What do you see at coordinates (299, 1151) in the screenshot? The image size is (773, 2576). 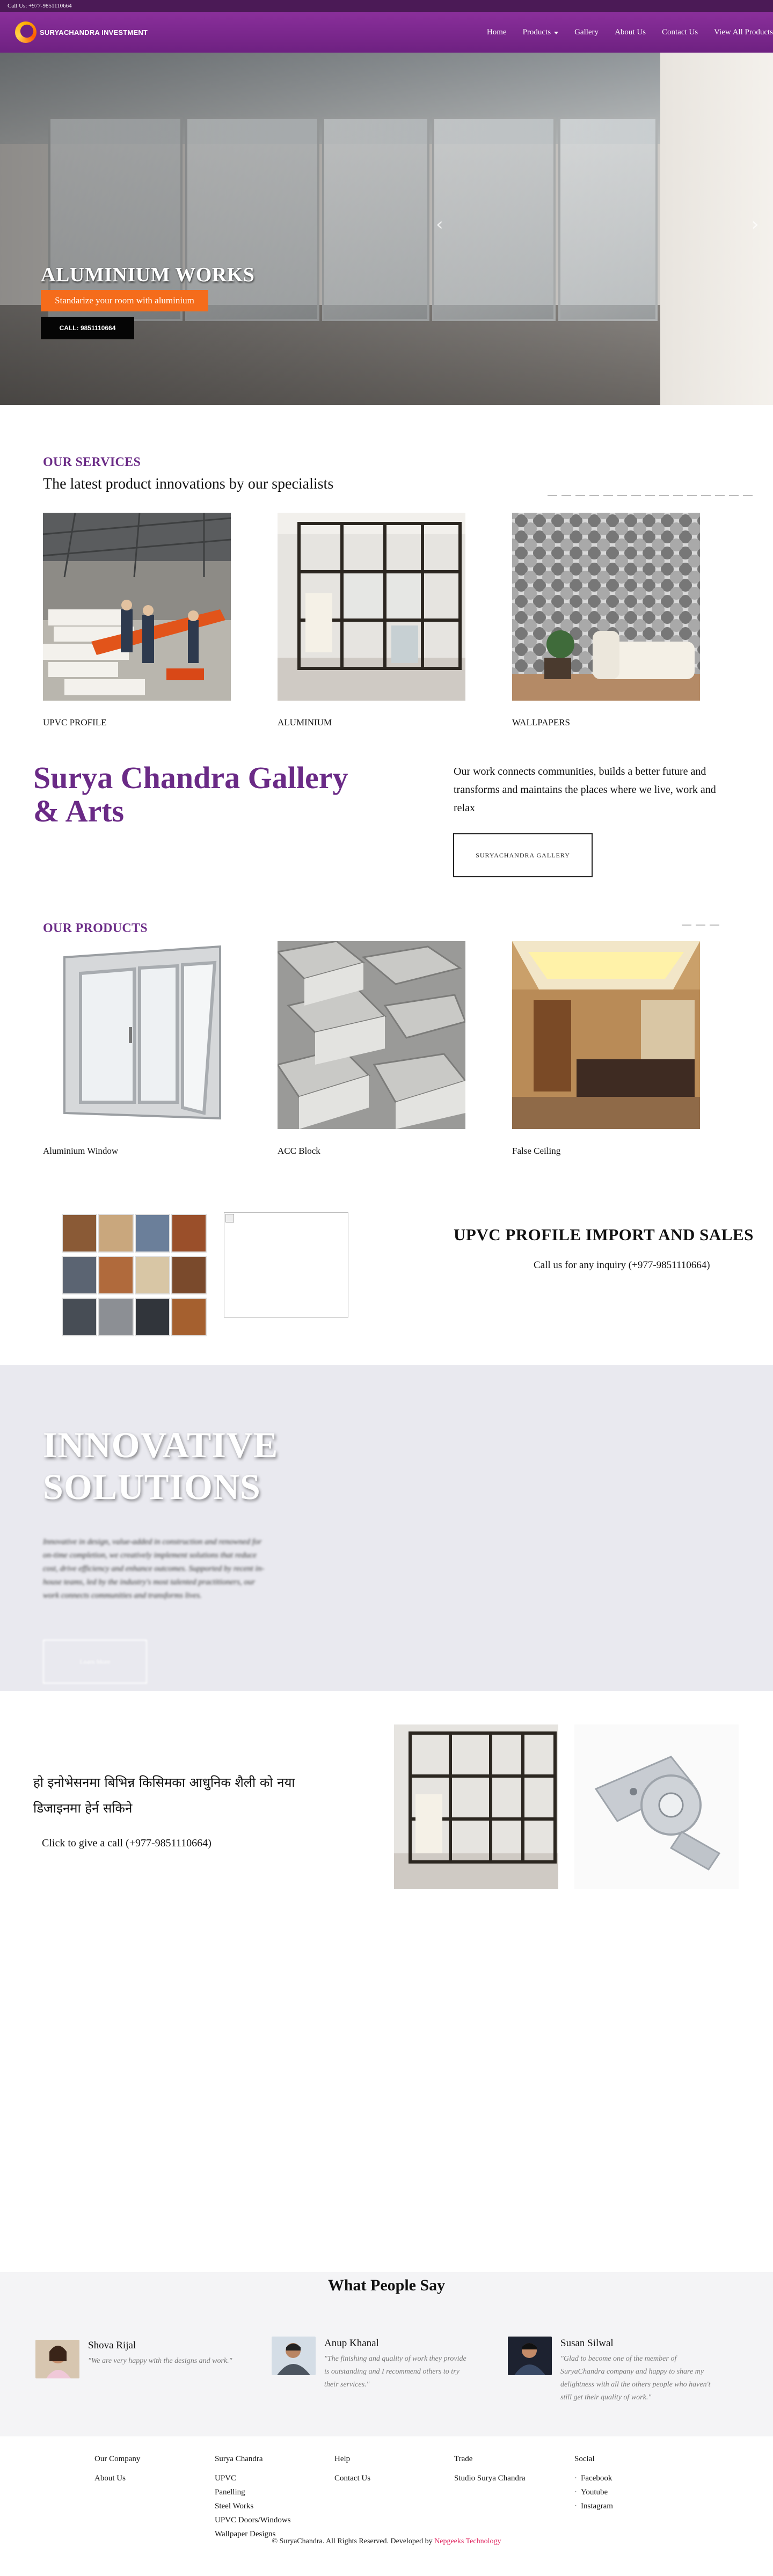 I see `product-label: ACC Block` at bounding box center [299, 1151].